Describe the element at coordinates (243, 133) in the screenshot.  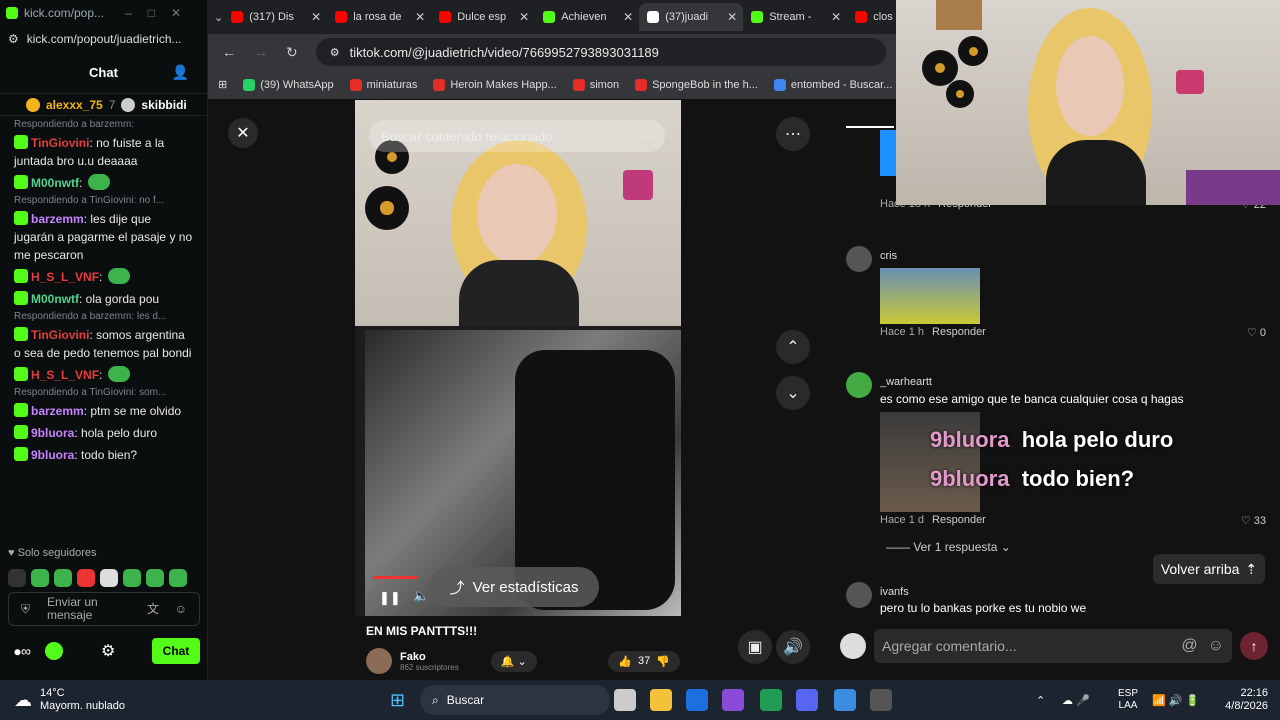
I see `close-video-icon: ✕` at that location.